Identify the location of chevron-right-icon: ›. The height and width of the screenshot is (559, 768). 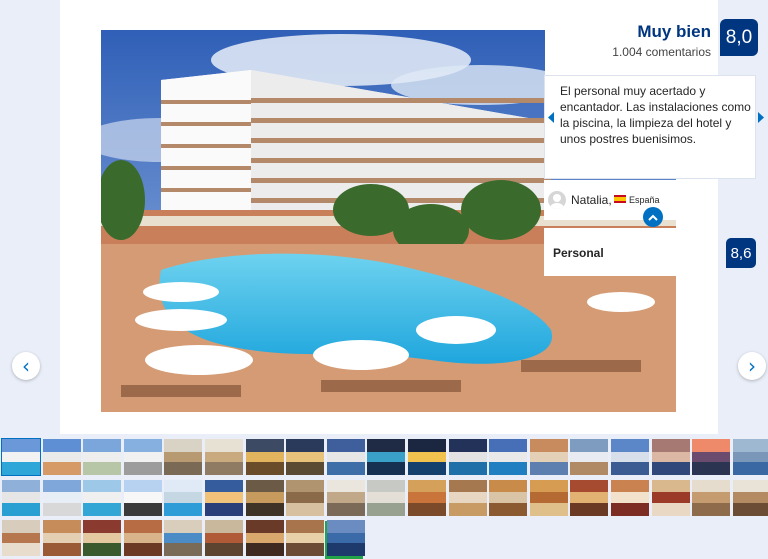
(752, 366).